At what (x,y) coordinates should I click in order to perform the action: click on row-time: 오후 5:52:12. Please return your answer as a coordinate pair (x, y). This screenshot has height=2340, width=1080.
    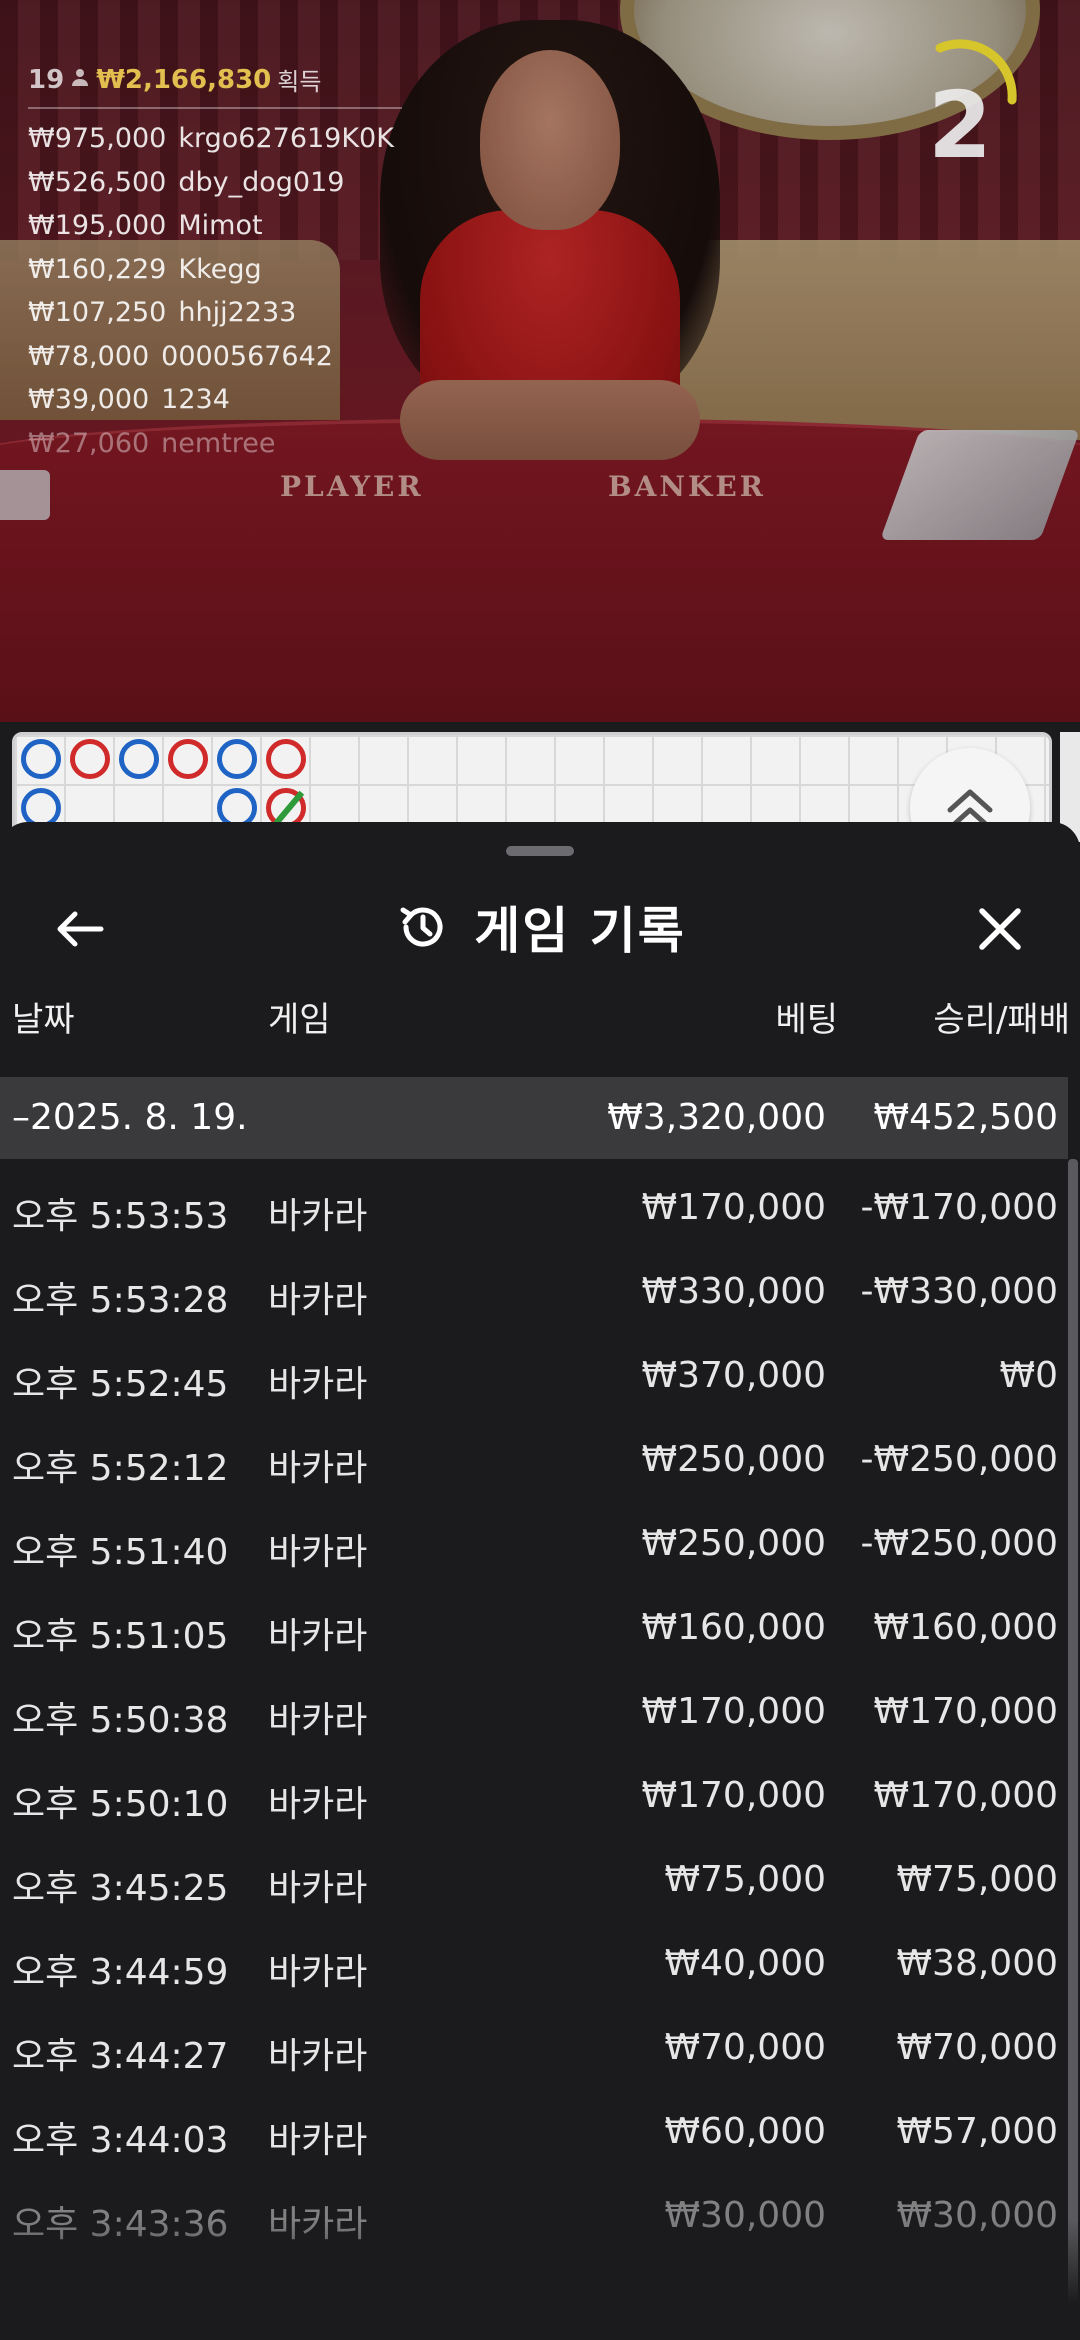
    Looking at the image, I should click on (120, 1468).